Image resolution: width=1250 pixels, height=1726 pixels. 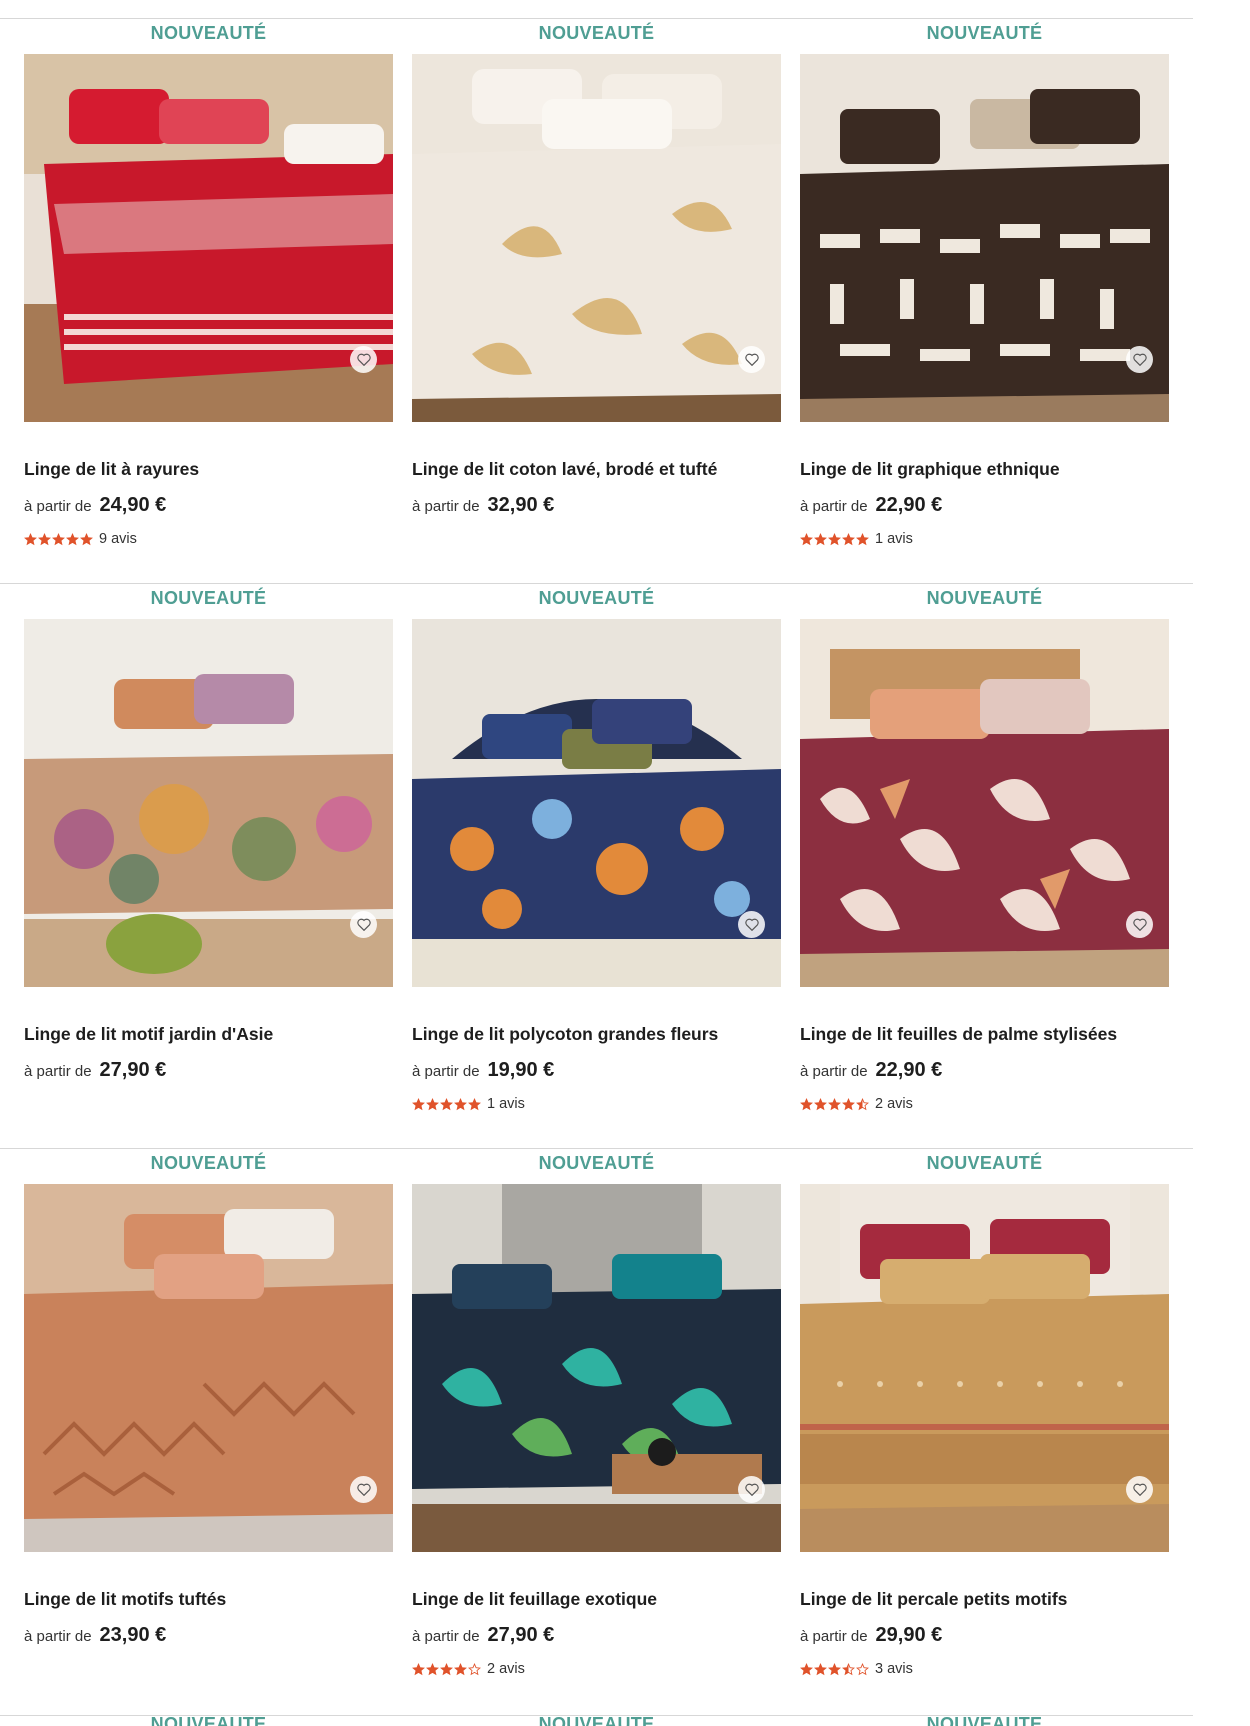 What do you see at coordinates (602, 1599) in the screenshot?
I see `product-title: Linge de lit feuillage exotique` at bounding box center [602, 1599].